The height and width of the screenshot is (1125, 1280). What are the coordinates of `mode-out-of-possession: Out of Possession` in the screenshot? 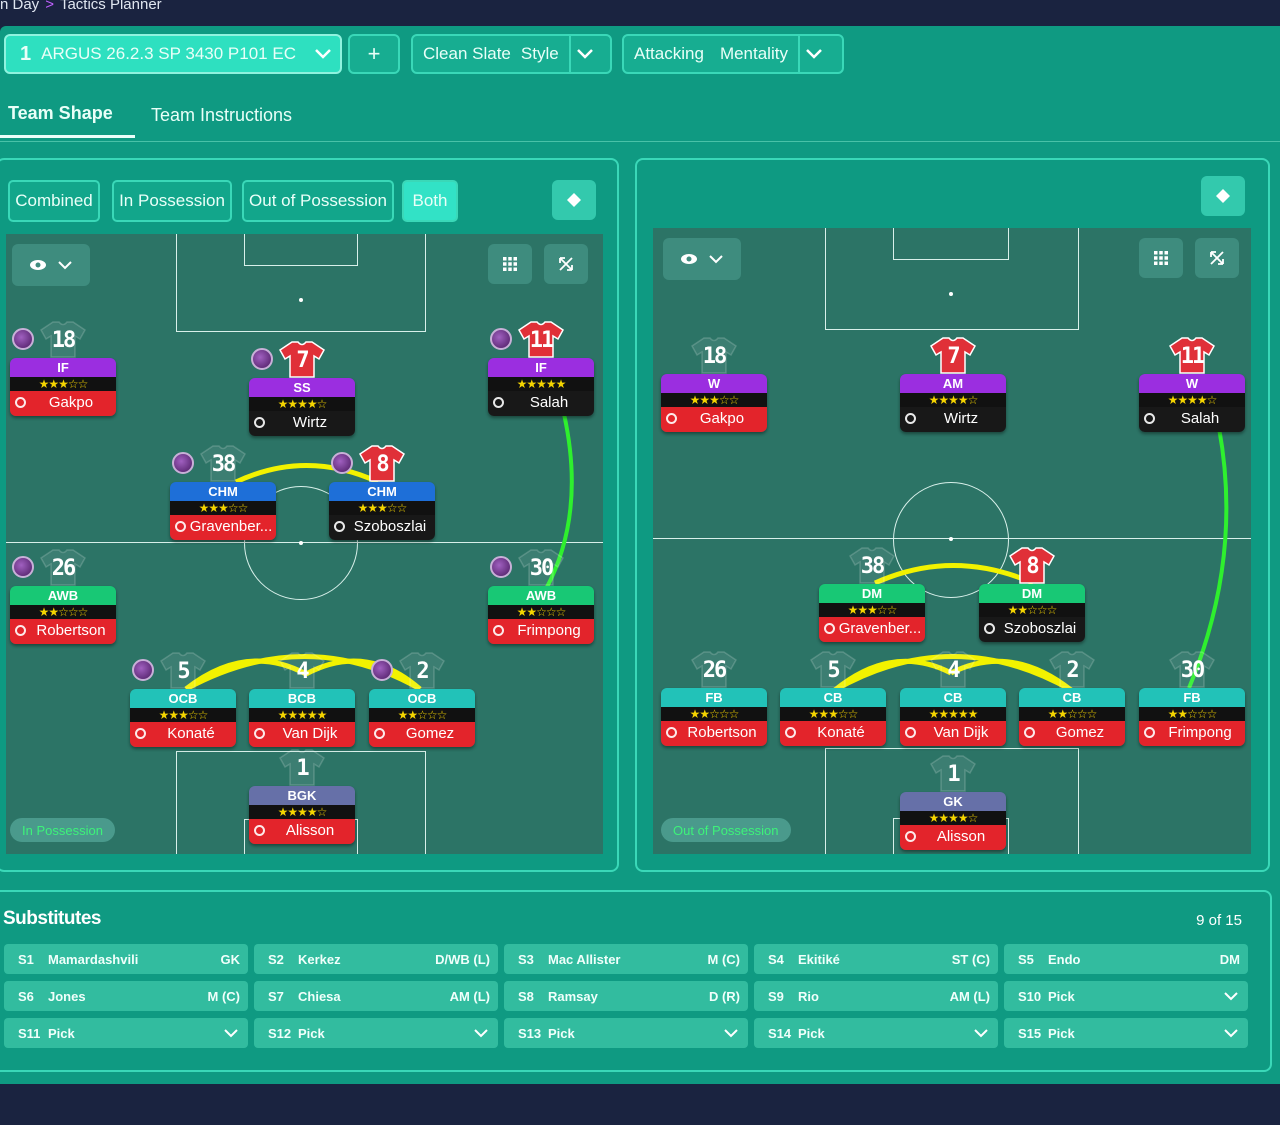 It's located at (318, 201).